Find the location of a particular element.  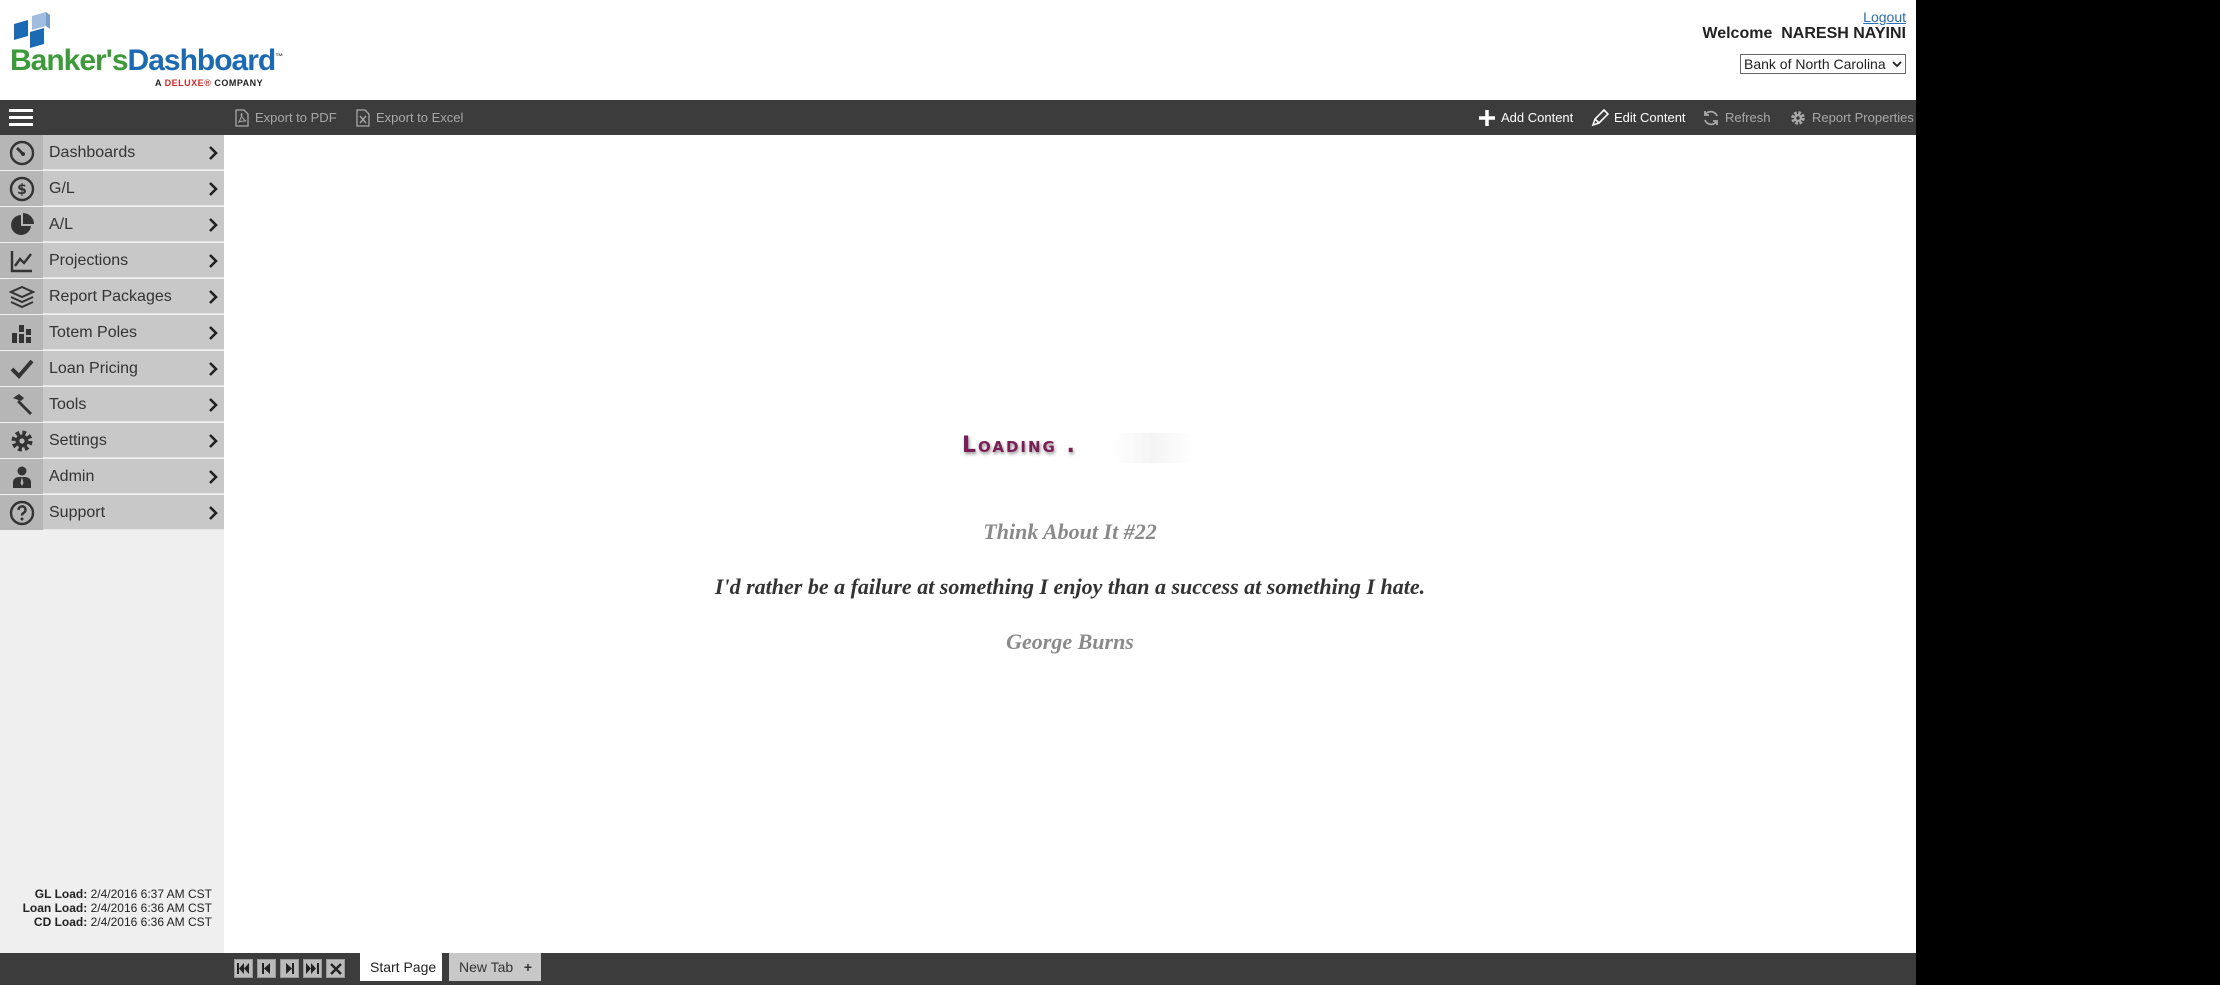

export-excel-label: Export to Excel is located at coordinates (420, 117).